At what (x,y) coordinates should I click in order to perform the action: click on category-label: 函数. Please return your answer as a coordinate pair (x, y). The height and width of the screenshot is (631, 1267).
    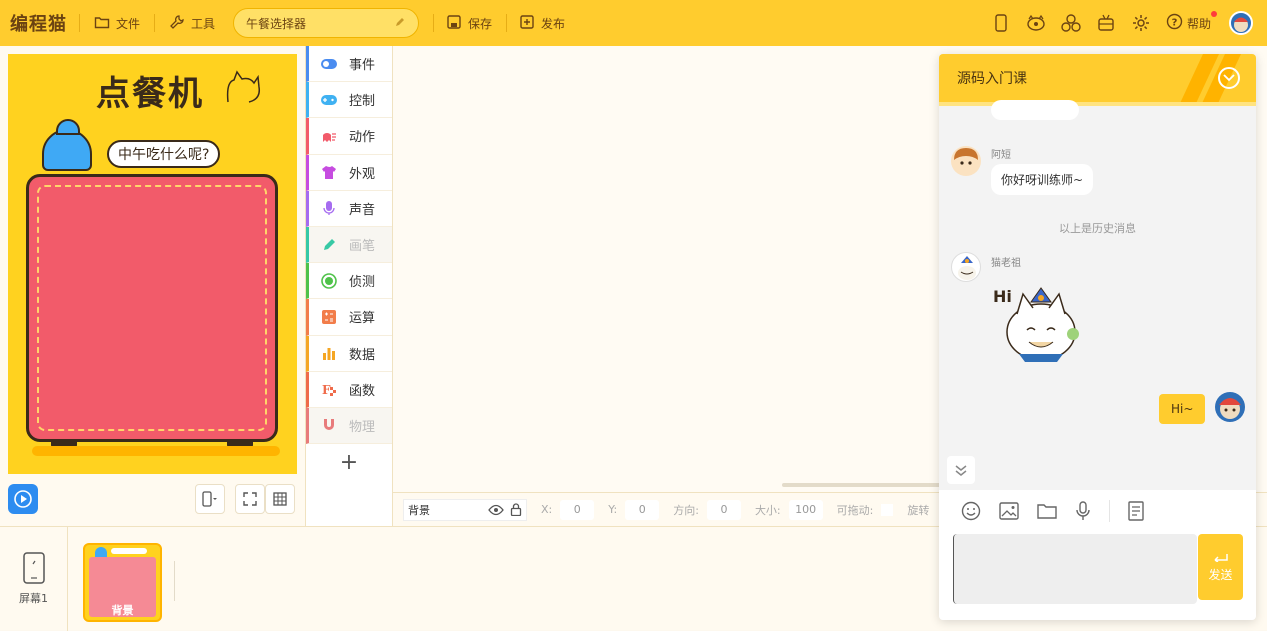
    Looking at the image, I should click on (362, 391).